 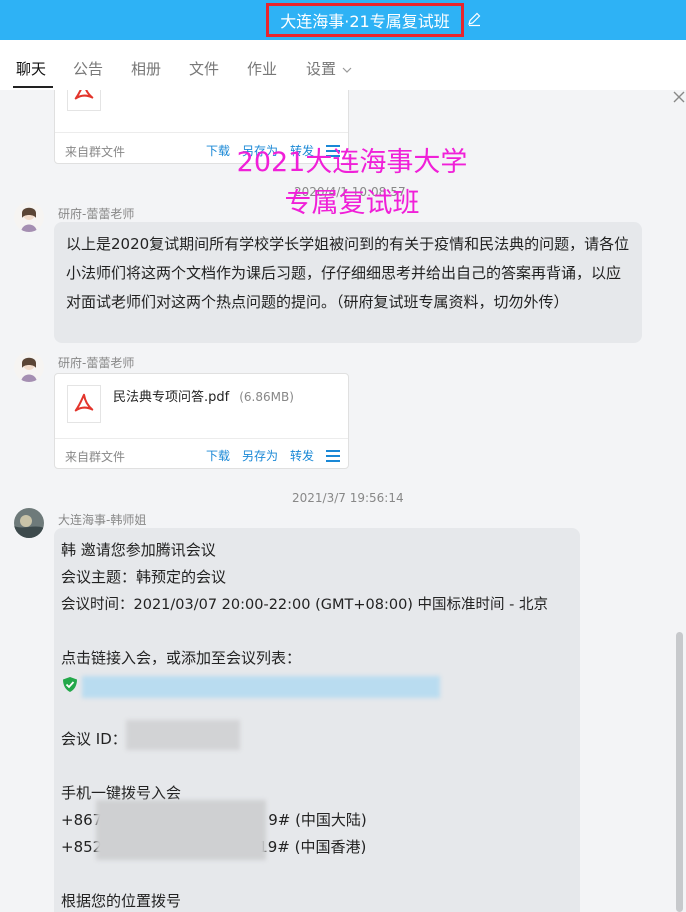 What do you see at coordinates (679, 772) in the screenshot?
I see `scrollbar-thumb` at bounding box center [679, 772].